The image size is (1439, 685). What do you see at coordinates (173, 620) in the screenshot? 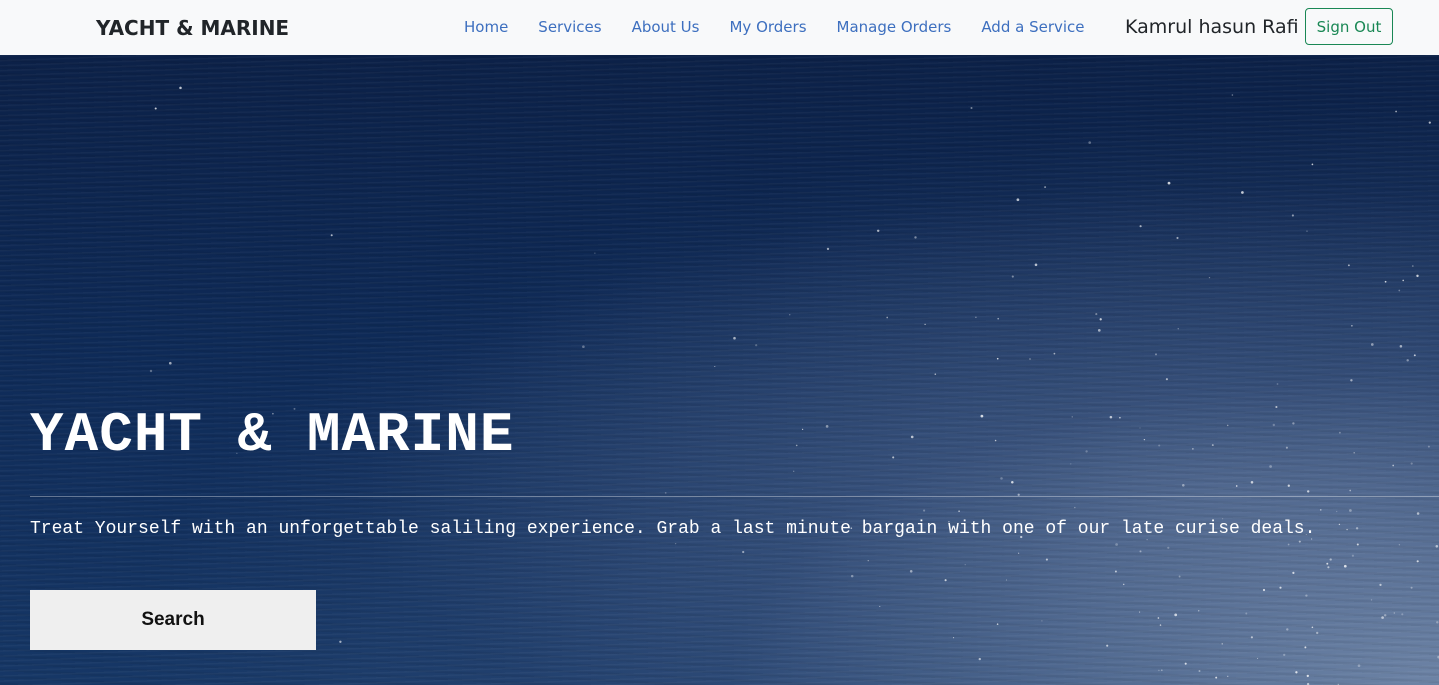
I see `search-button: Search` at bounding box center [173, 620].